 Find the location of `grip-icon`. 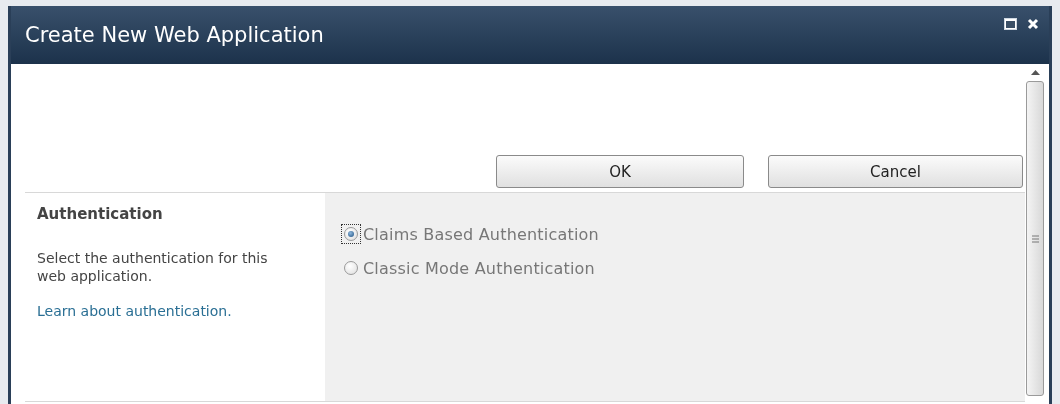

grip-icon is located at coordinates (1035, 238).